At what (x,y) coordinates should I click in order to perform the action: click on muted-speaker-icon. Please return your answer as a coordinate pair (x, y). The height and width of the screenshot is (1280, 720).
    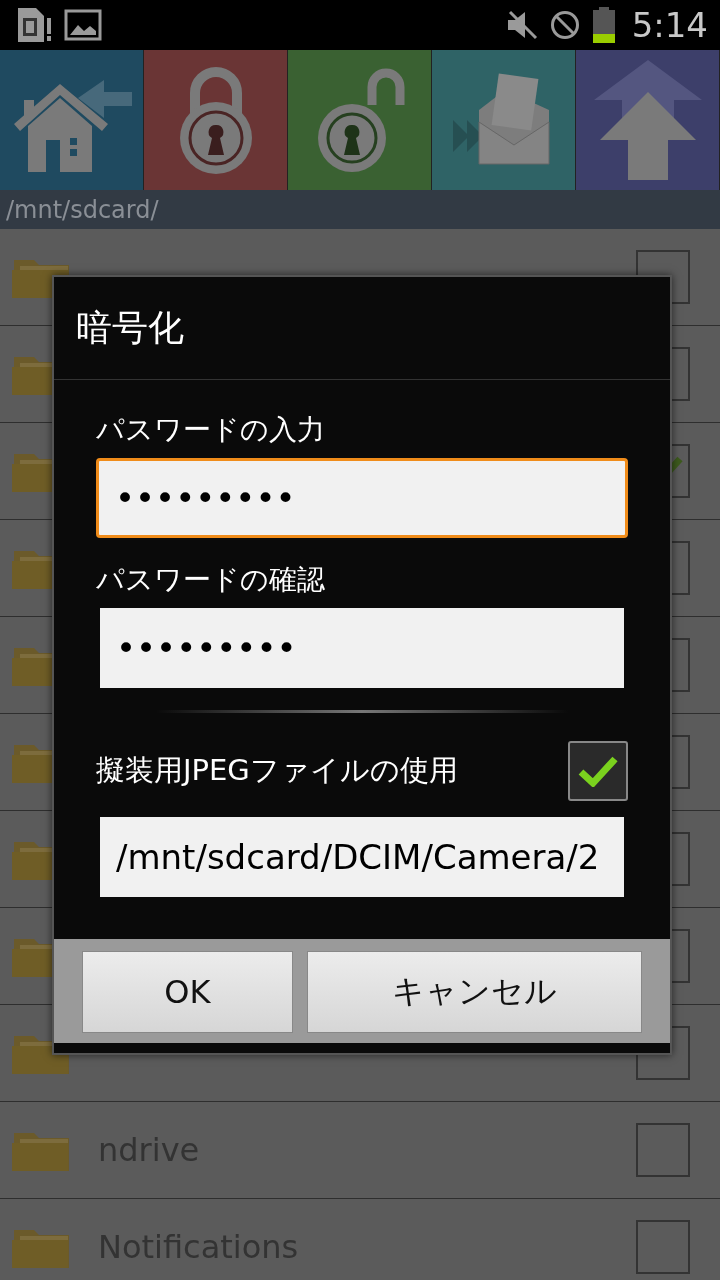
    Looking at the image, I should click on (521, 25).